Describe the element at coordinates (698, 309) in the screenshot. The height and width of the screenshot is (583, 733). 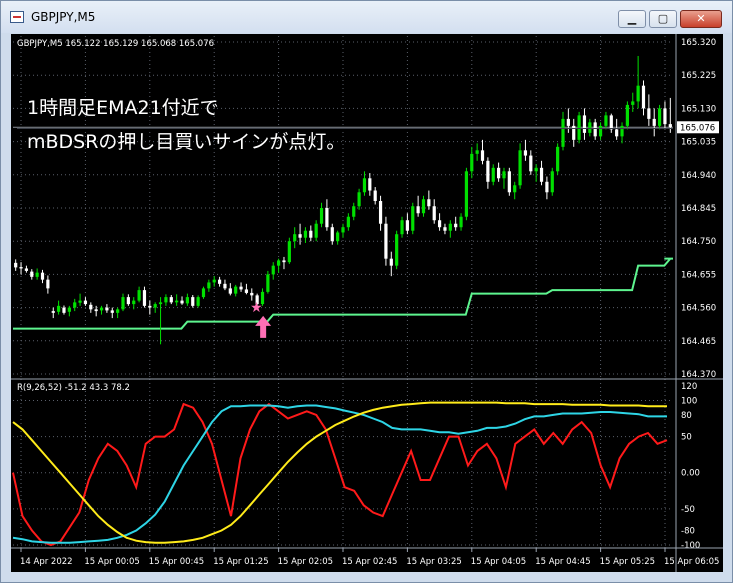
I see `price-tick-label: 164.560` at that location.